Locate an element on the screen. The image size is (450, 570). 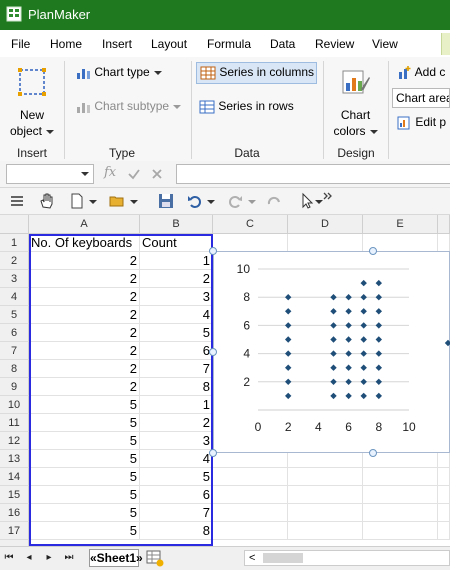
row-header: 5 is located at coordinates (14, 315).